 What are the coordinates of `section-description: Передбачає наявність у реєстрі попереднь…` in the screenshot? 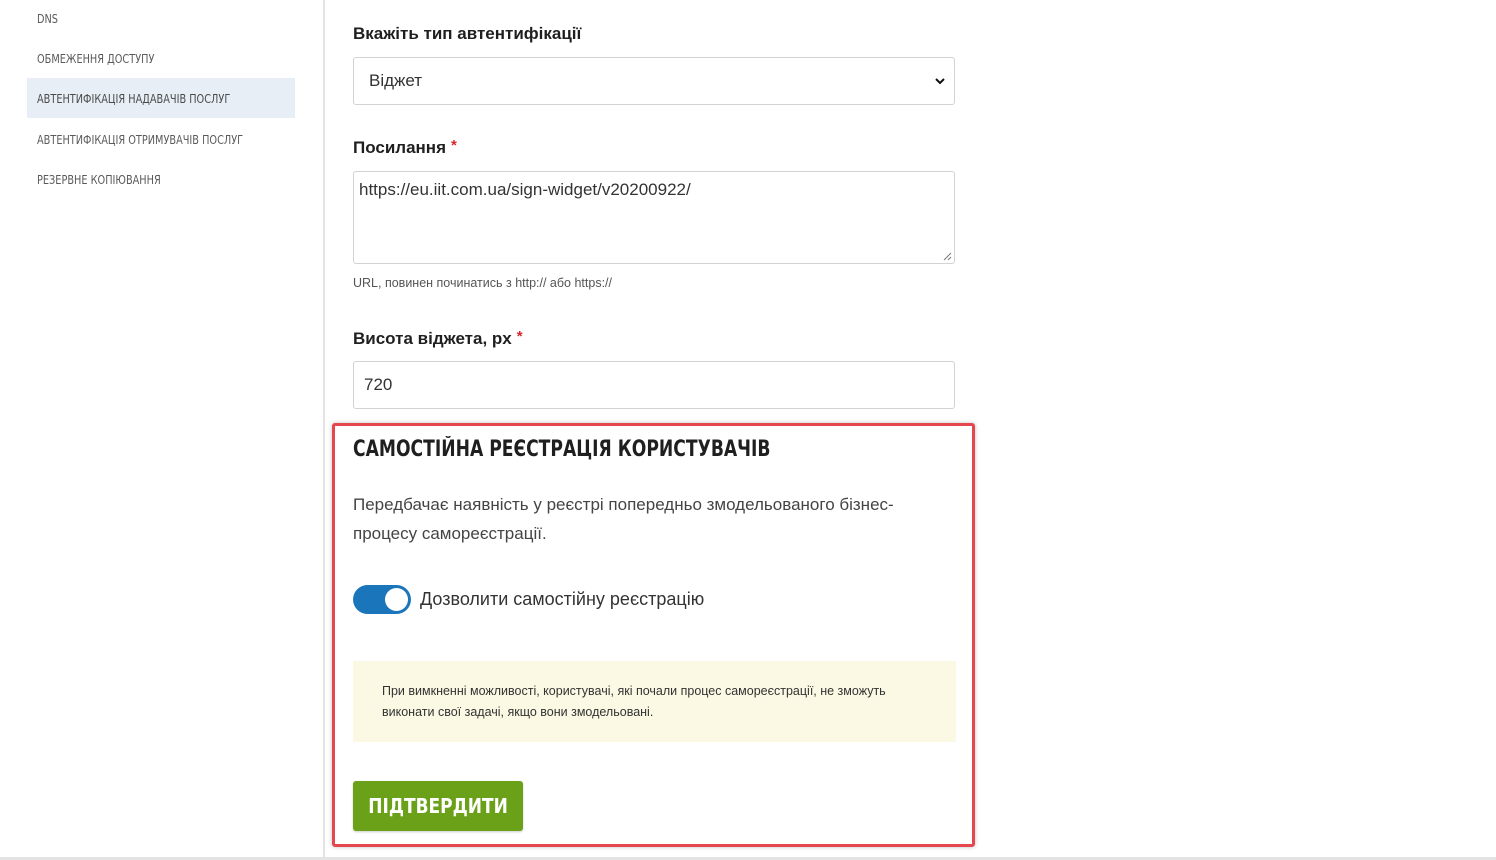 It's located at (623, 519).